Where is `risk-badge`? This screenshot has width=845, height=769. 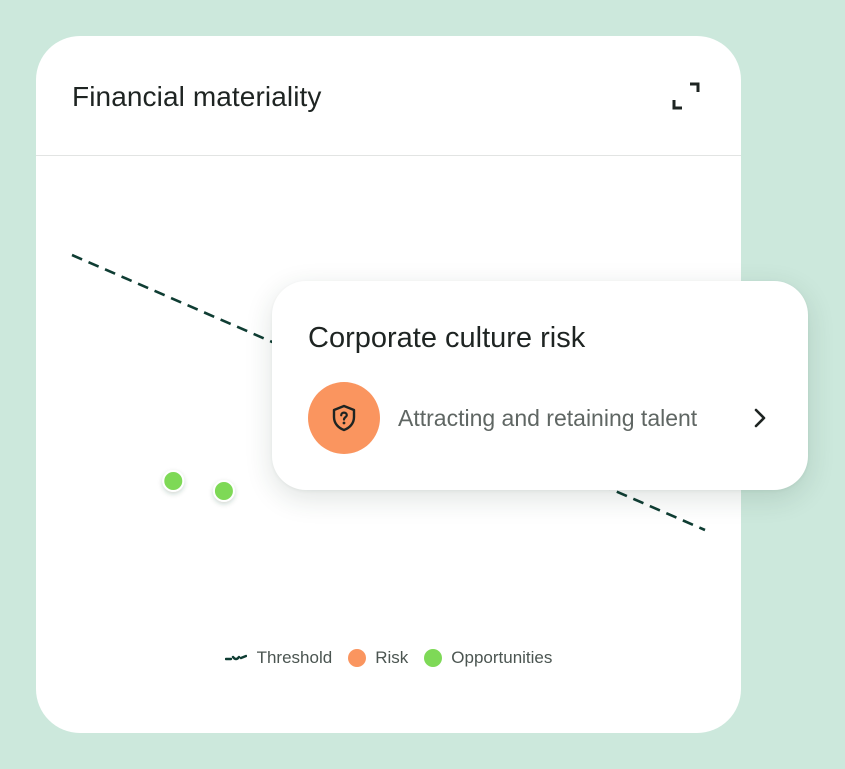
risk-badge is located at coordinates (344, 418).